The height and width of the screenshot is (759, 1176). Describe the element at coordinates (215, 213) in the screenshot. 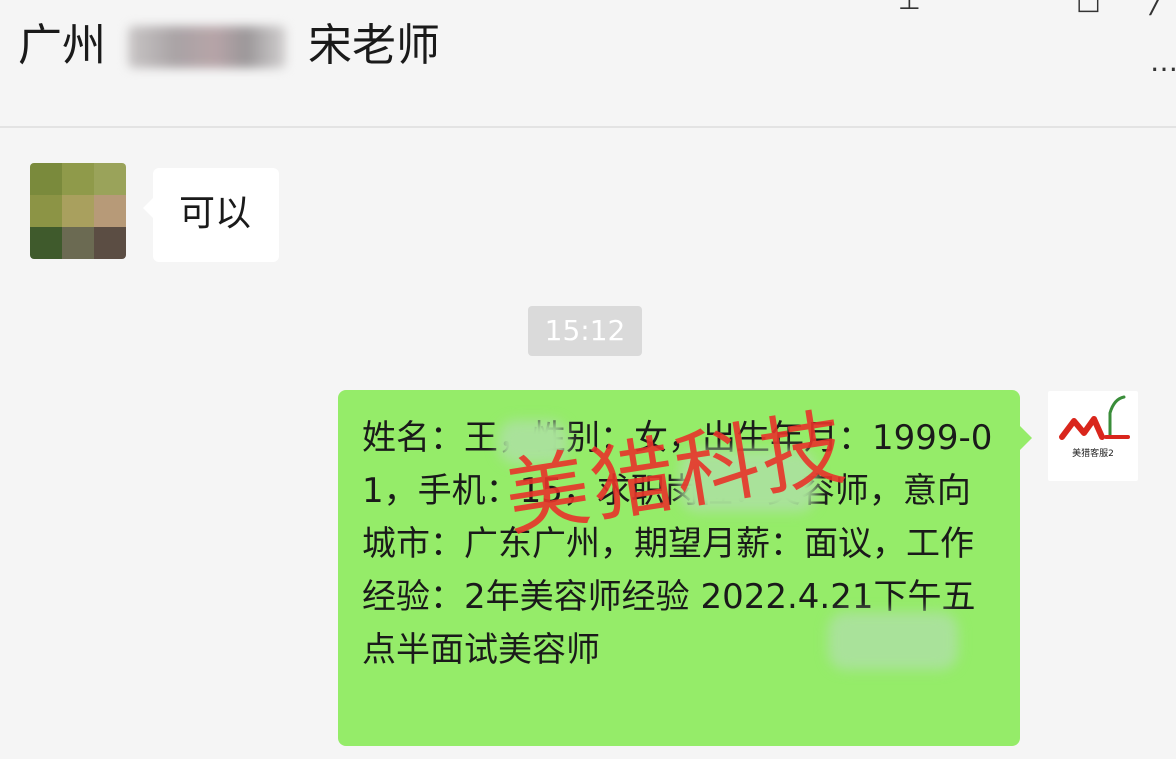

I see `message-text: 可以` at that location.